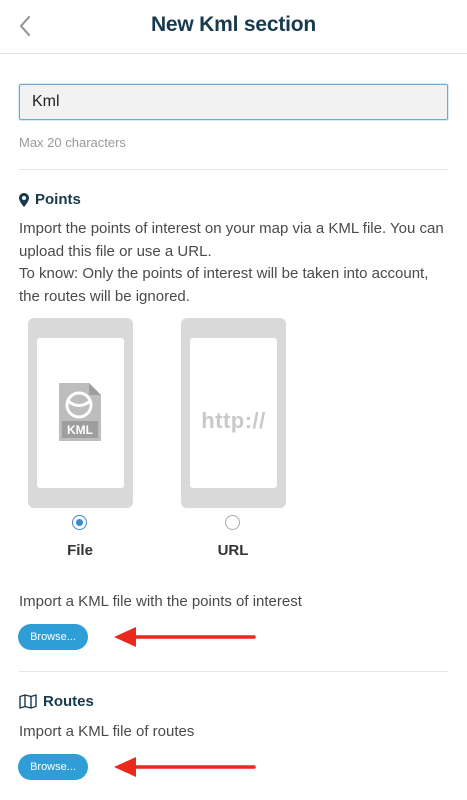 Image resolution: width=467 pixels, height=800 pixels. What do you see at coordinates (233, 550) in the screenshot?
I see `url-option-label: URL` at bounding box center [233, 550].